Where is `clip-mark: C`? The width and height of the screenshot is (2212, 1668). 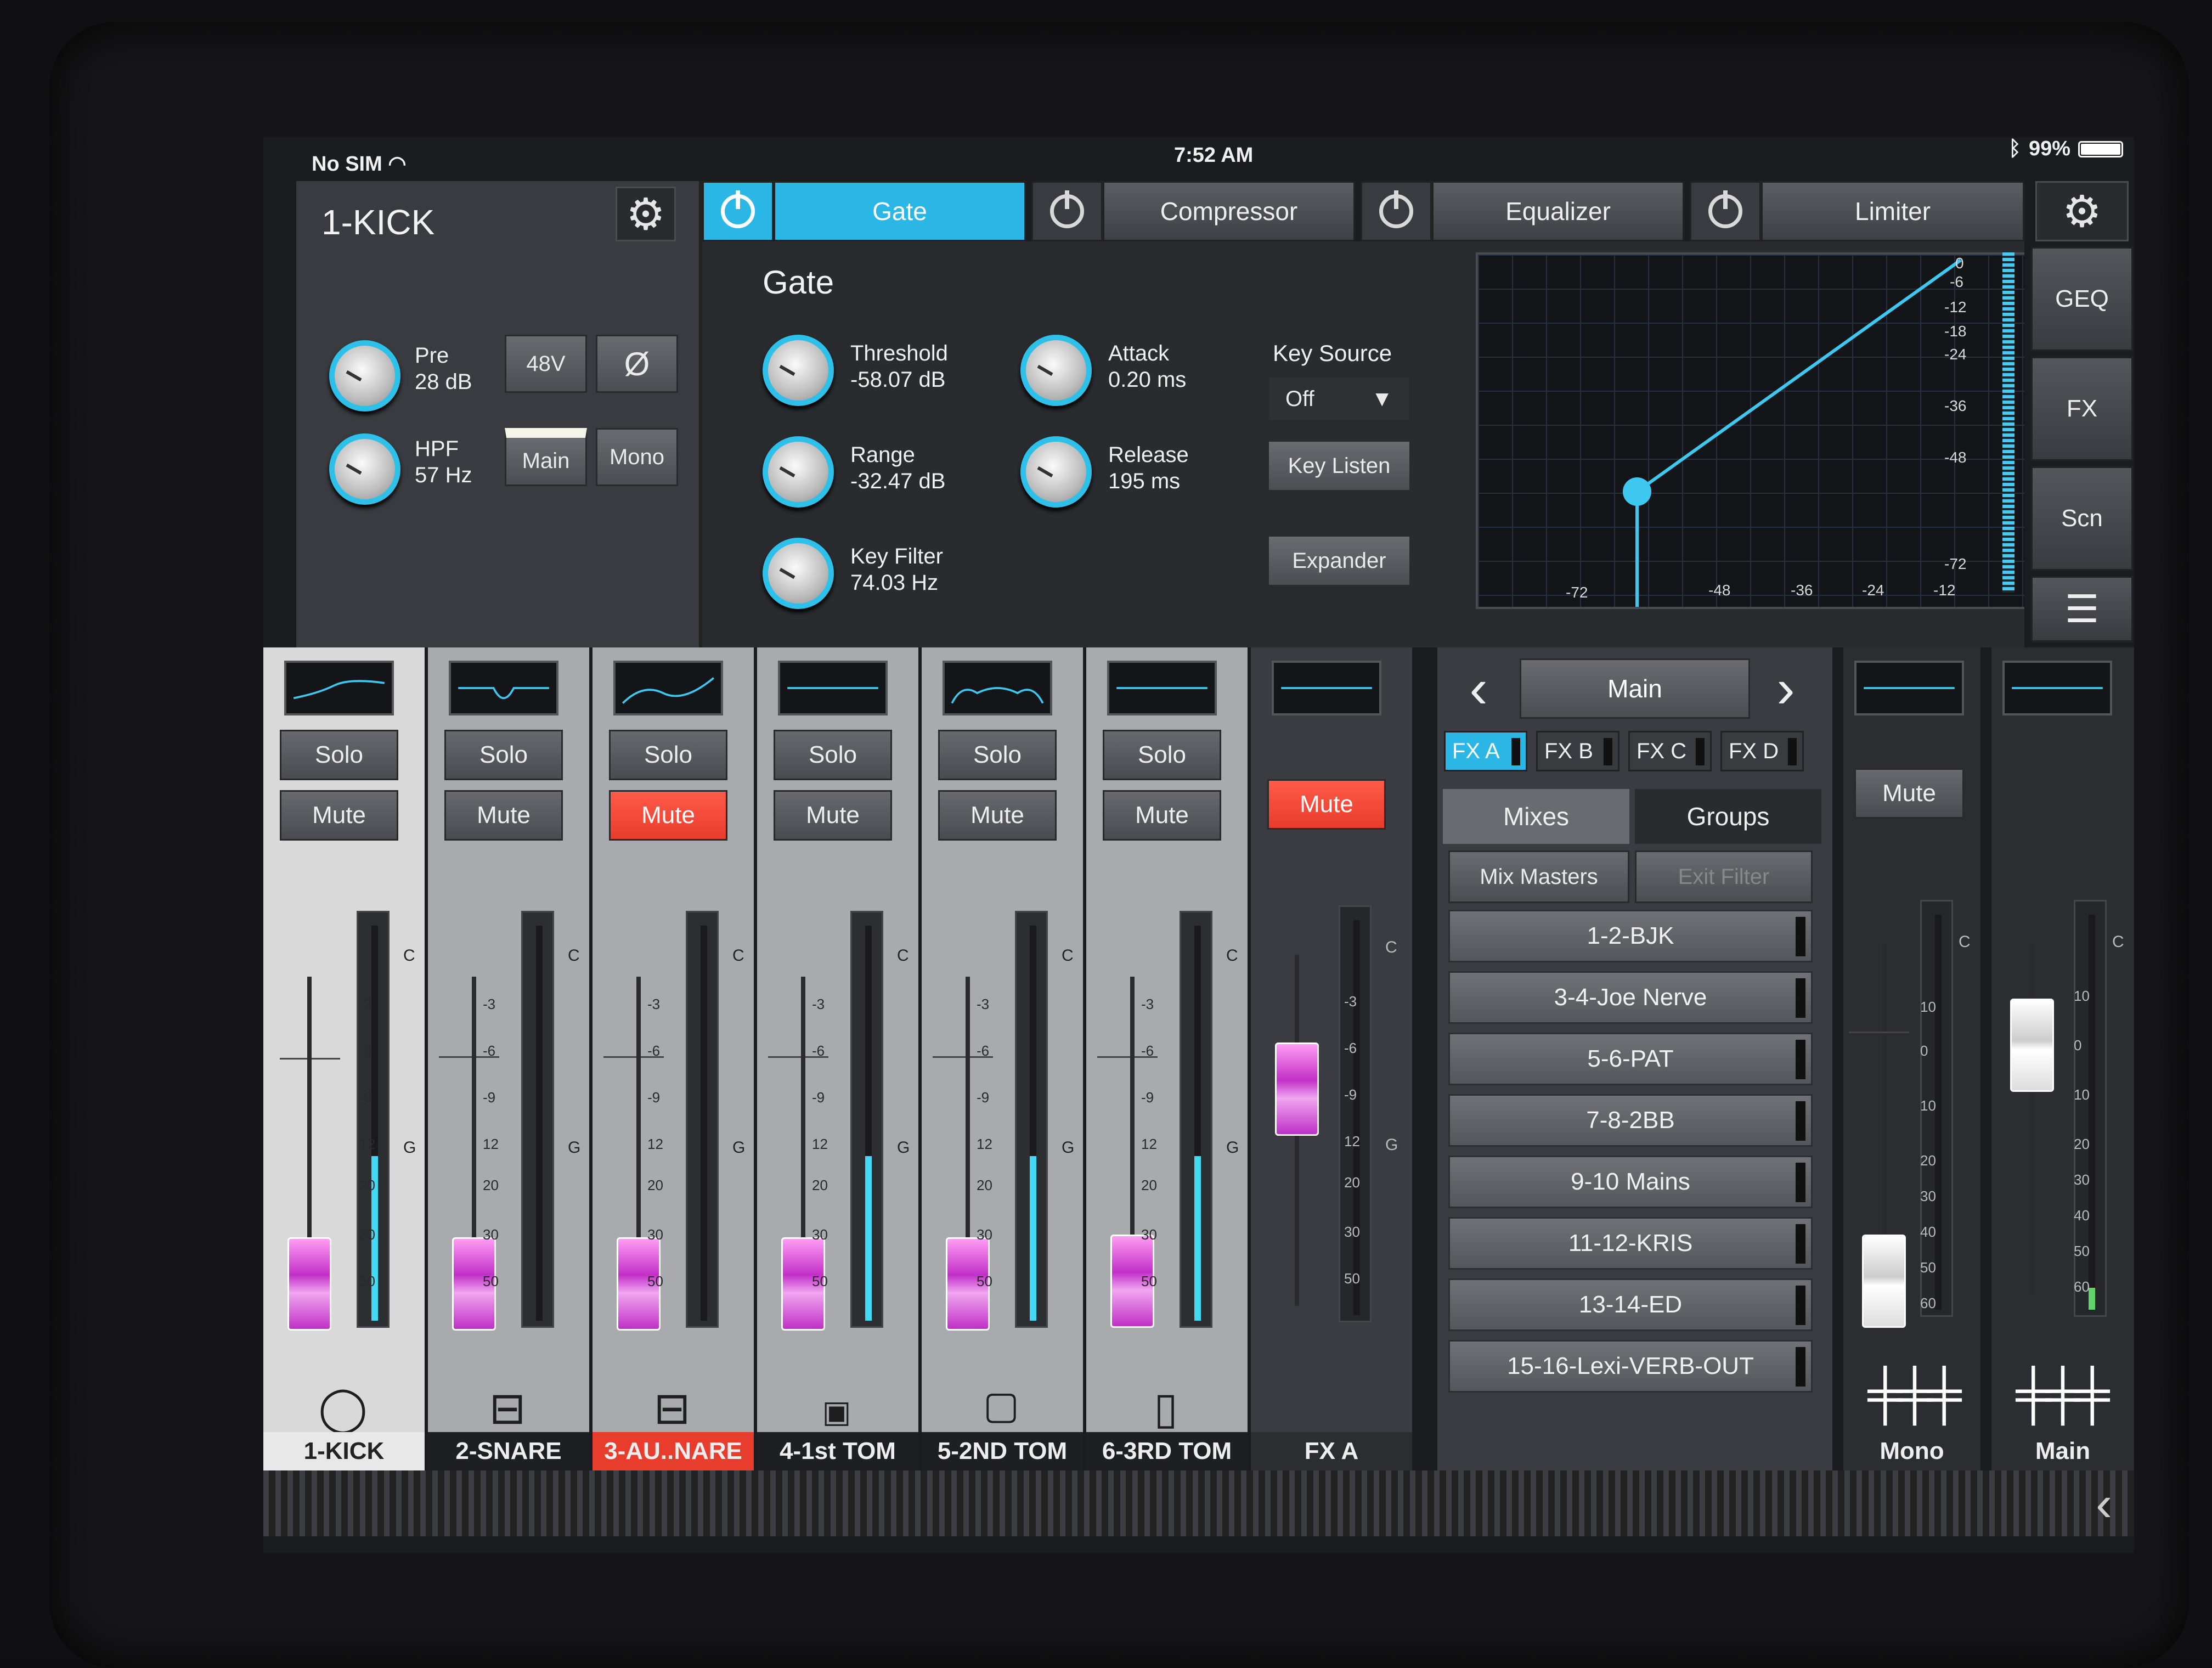
clip-mark: C is located at coordinates (1068, 955).